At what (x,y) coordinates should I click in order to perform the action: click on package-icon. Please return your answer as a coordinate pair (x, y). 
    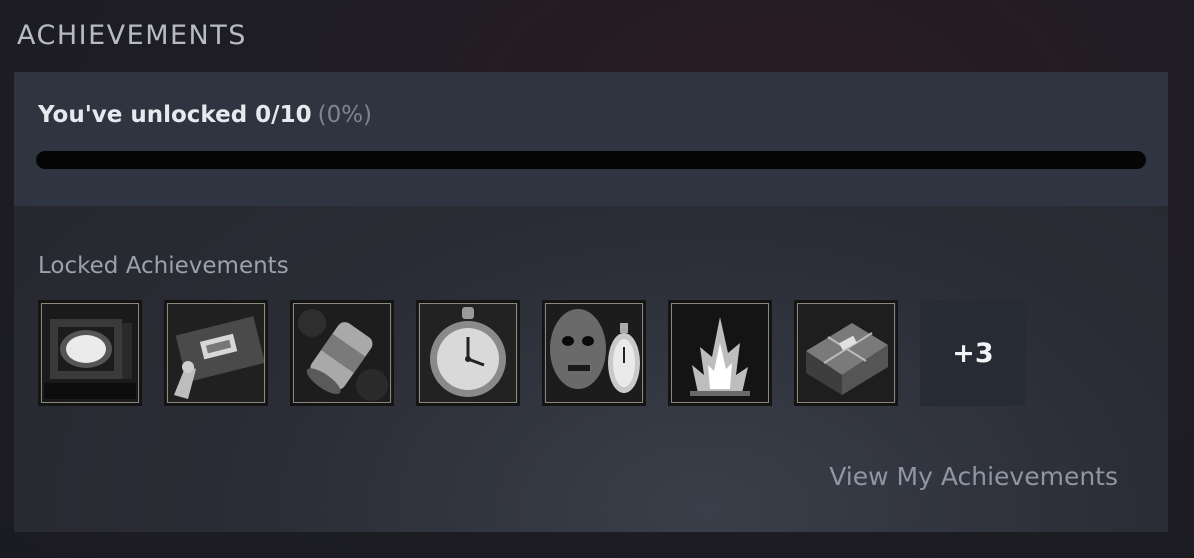
    Looking at the image, I should click on (846, 353).